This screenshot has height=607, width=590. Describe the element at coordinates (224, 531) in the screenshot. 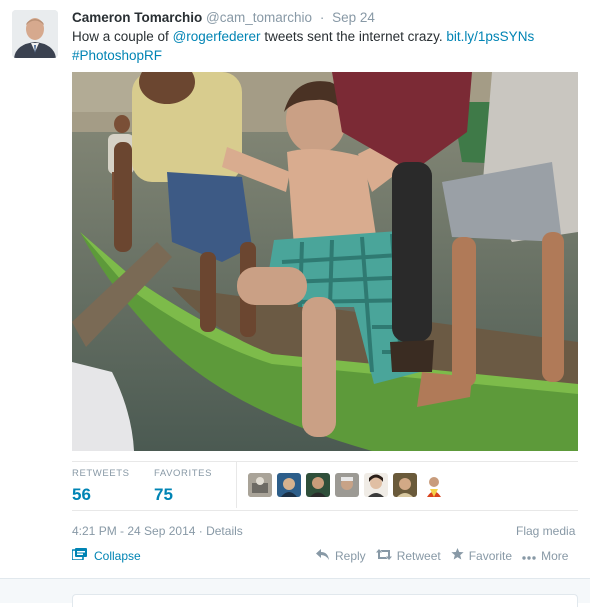

I see `details-link: Details` at that location.